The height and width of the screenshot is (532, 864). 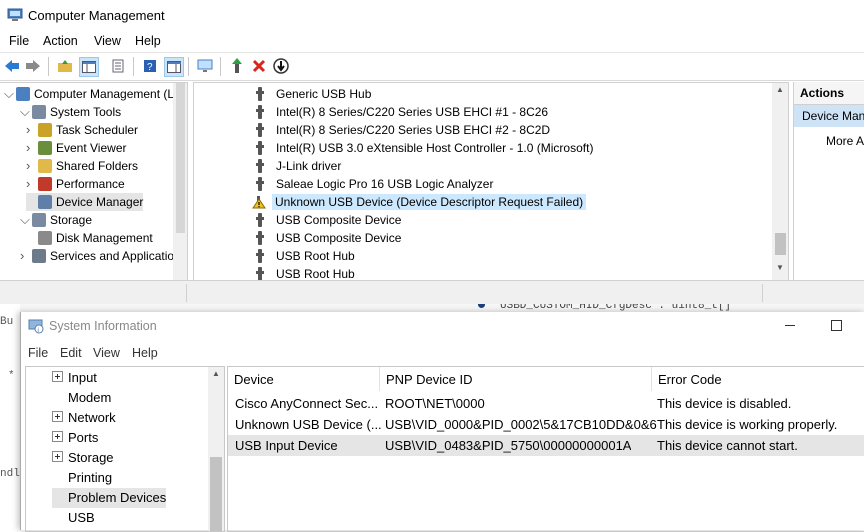 I want to click on si-menu-edit: Edit, so click(x=71, y=353).